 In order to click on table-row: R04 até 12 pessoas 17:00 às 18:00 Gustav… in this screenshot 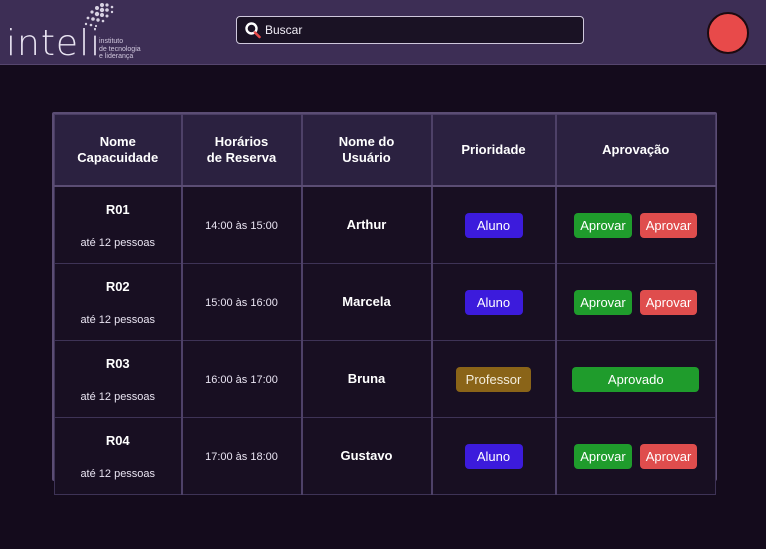, I will do `click(385, 456)`.